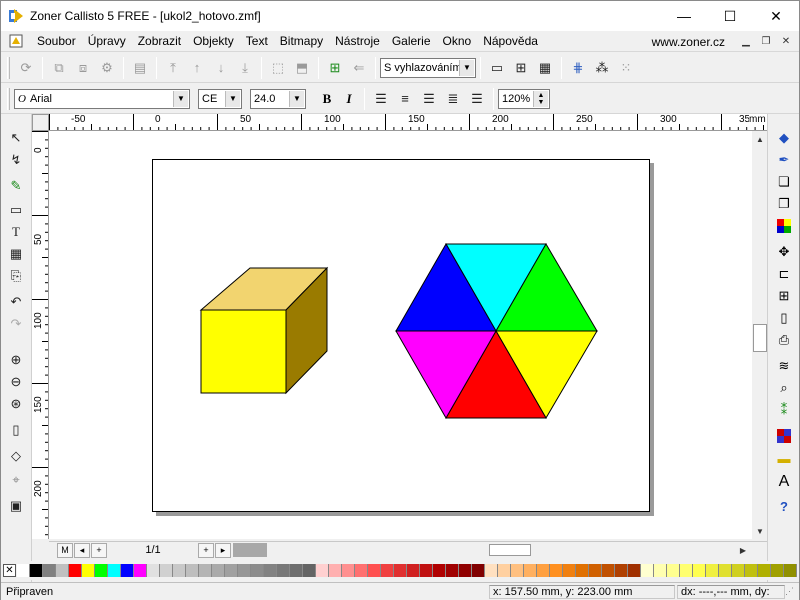  I want to click on bezier-tool-icon: ✎, so click(16, 186).